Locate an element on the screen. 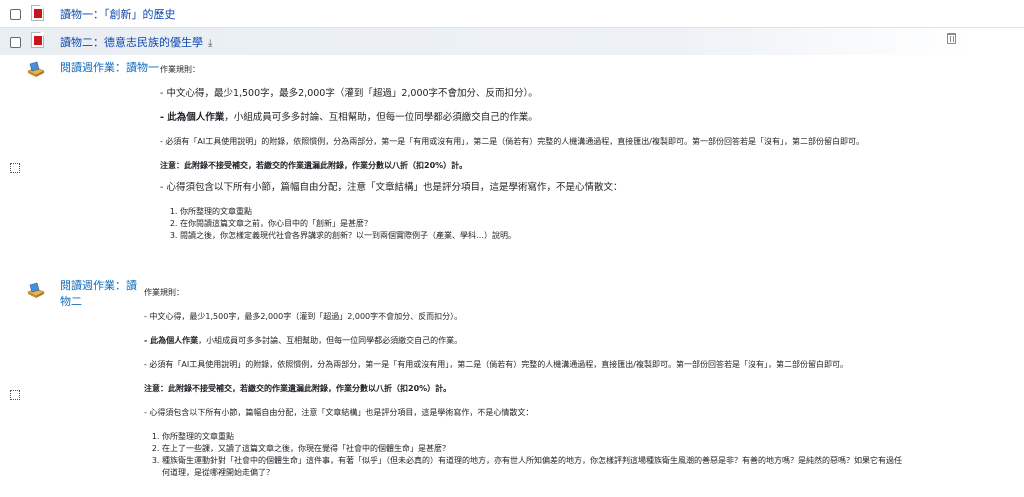  download-icon: ⤓ is located at coordinates (210, 43).